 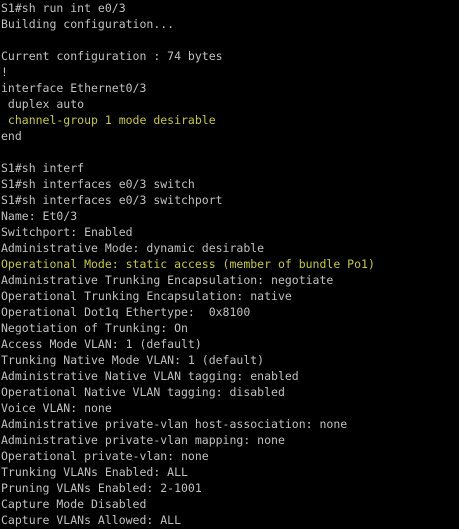 What do you see at coordinates (94, 328) in the screenshot?
I see `terminal-line: Negotiation of Trunking: On` at bounding box center [94, 328].